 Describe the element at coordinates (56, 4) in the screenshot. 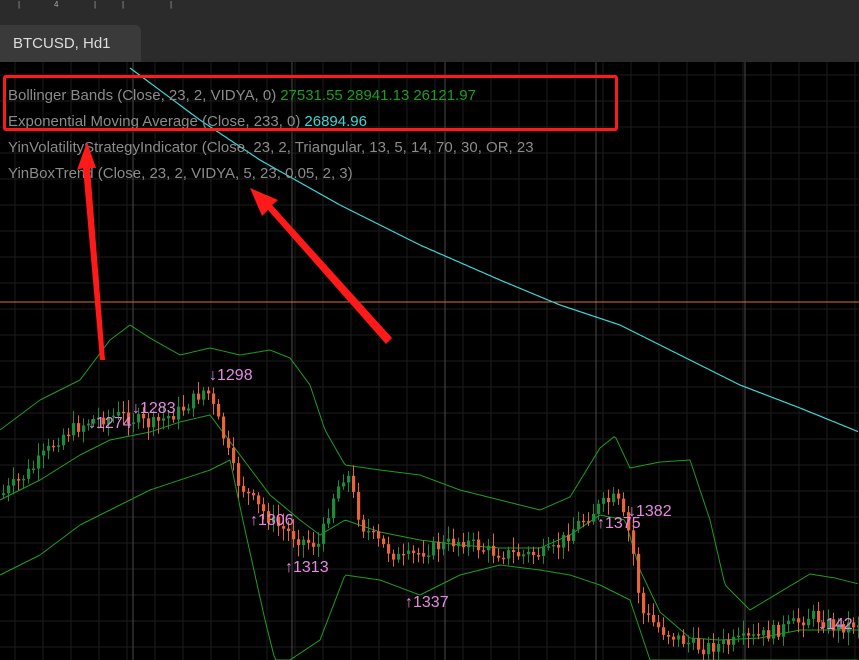

I see `ruler-tick-label: 4` at that location.